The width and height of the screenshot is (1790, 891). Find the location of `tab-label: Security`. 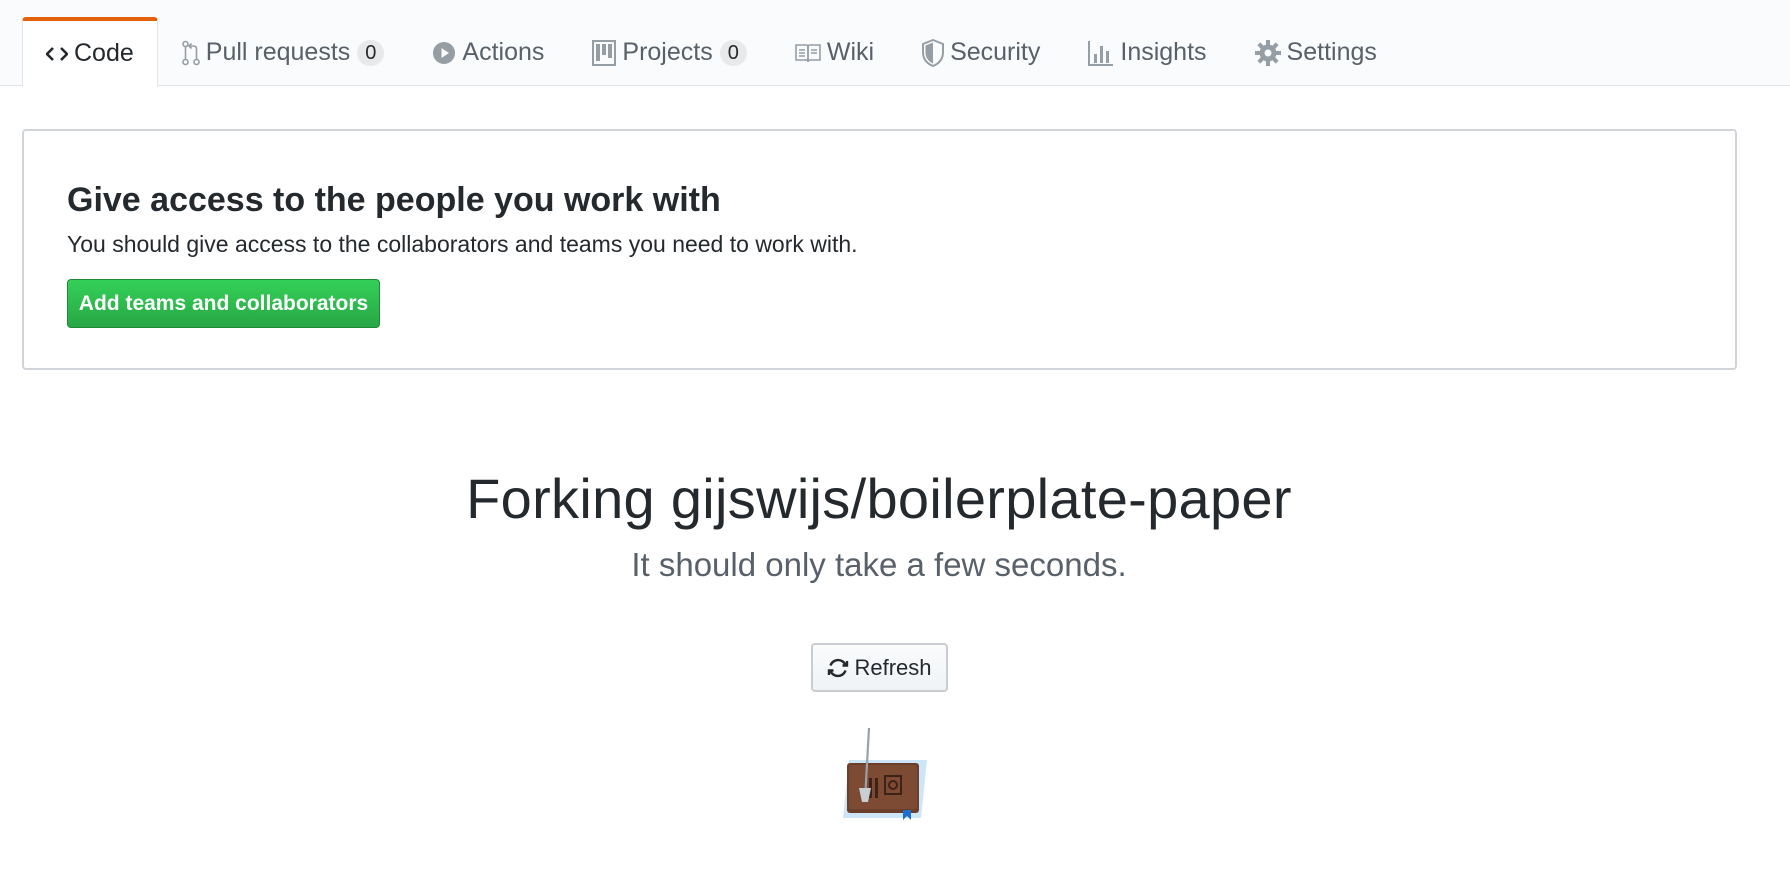

tab-label: Security is located at coordinates (995, 52).